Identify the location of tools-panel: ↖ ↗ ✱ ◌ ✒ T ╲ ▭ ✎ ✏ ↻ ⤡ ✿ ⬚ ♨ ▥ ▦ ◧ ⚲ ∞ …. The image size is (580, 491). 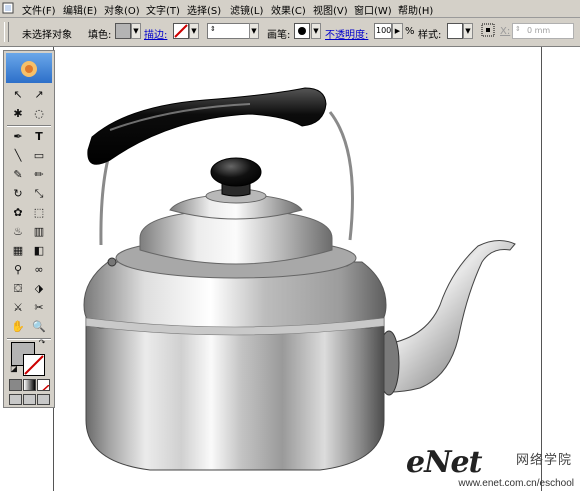
(29, 229).